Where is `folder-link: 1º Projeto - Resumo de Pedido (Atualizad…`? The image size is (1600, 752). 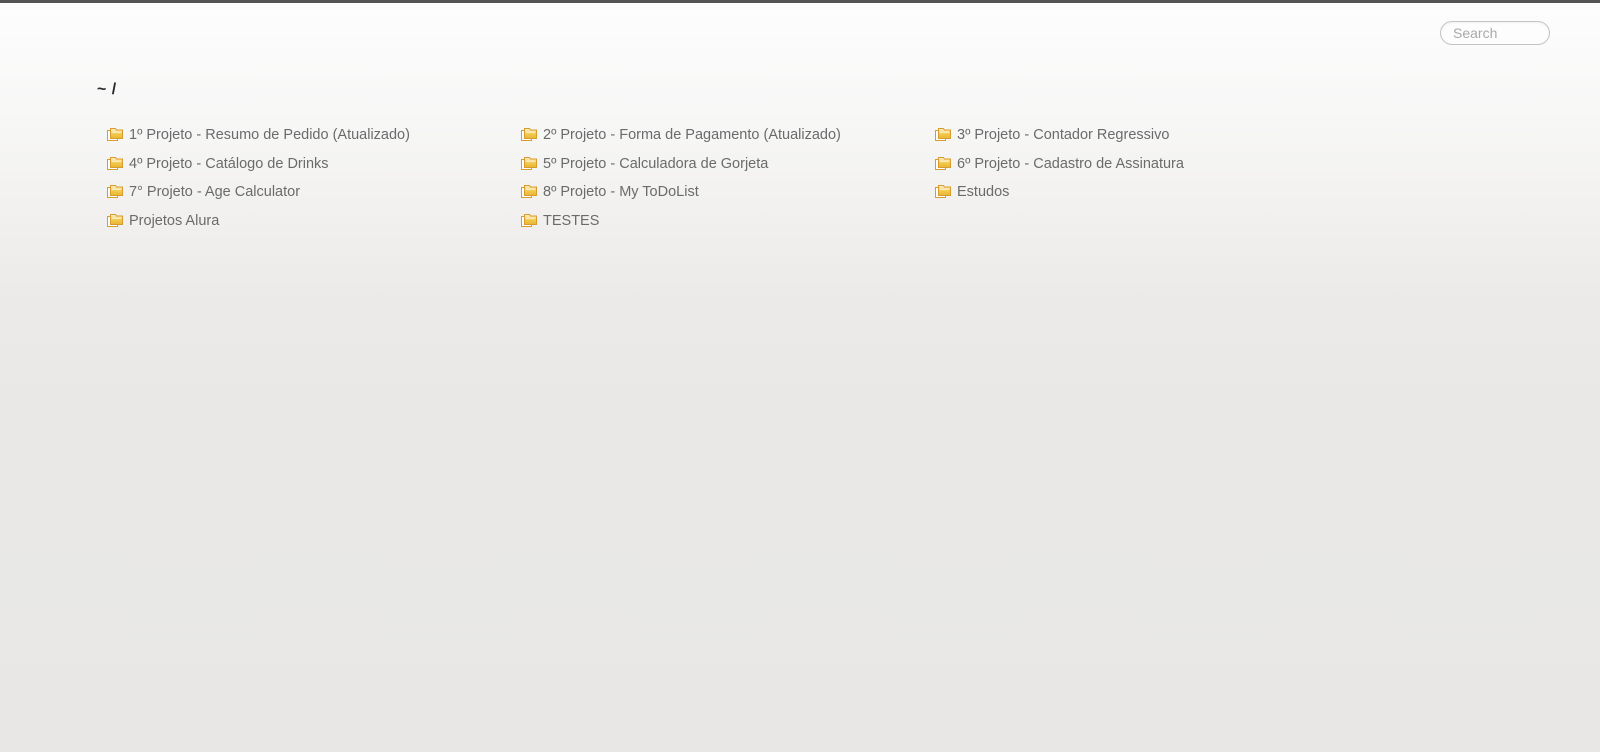 folder-link: 1º Projeto - Resumo de Pedido (Atualizad… is located at coordinates (307, 135).